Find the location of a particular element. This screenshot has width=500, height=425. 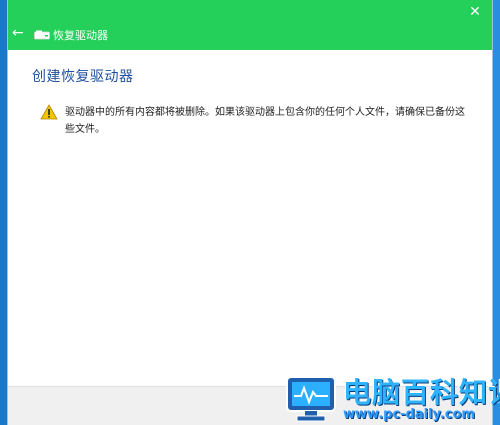

page-heading: 创建恢复驱动器 is located at coordinates (83, 77).